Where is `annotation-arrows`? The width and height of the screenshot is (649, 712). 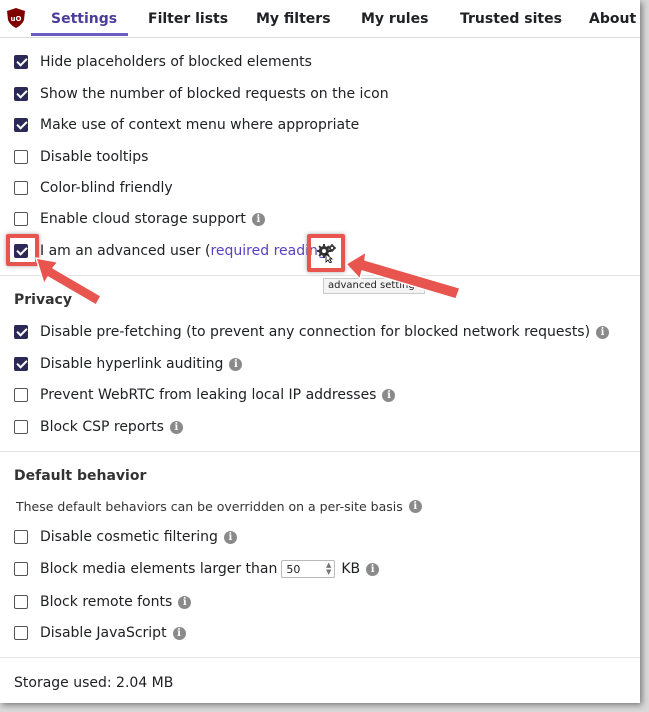
annotation-arrows is located at coordinates (248, 278).